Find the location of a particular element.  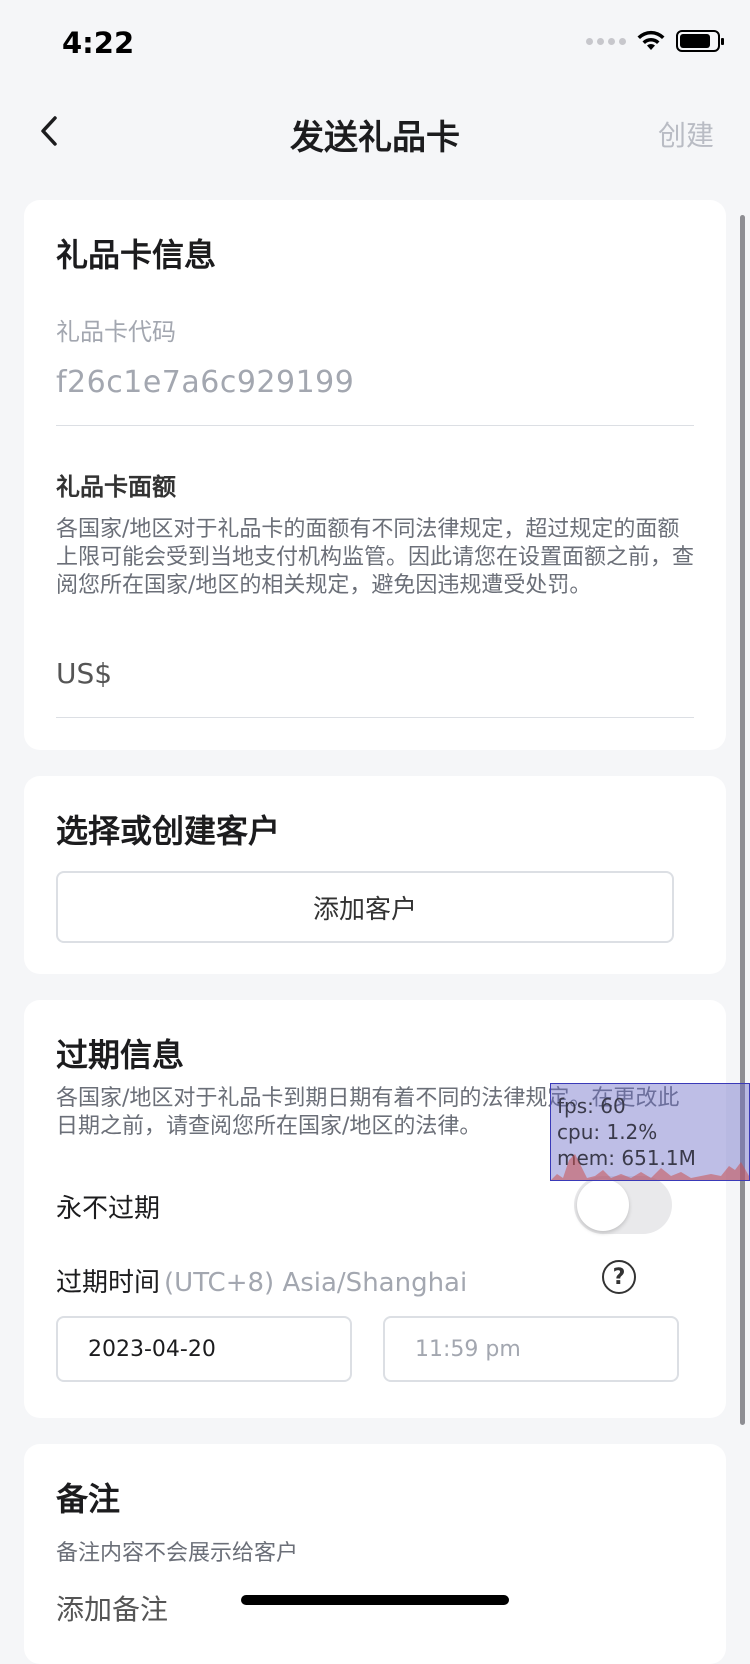

expiry-date-field: 2023-04-20 is located at coordinates (204, 1349).